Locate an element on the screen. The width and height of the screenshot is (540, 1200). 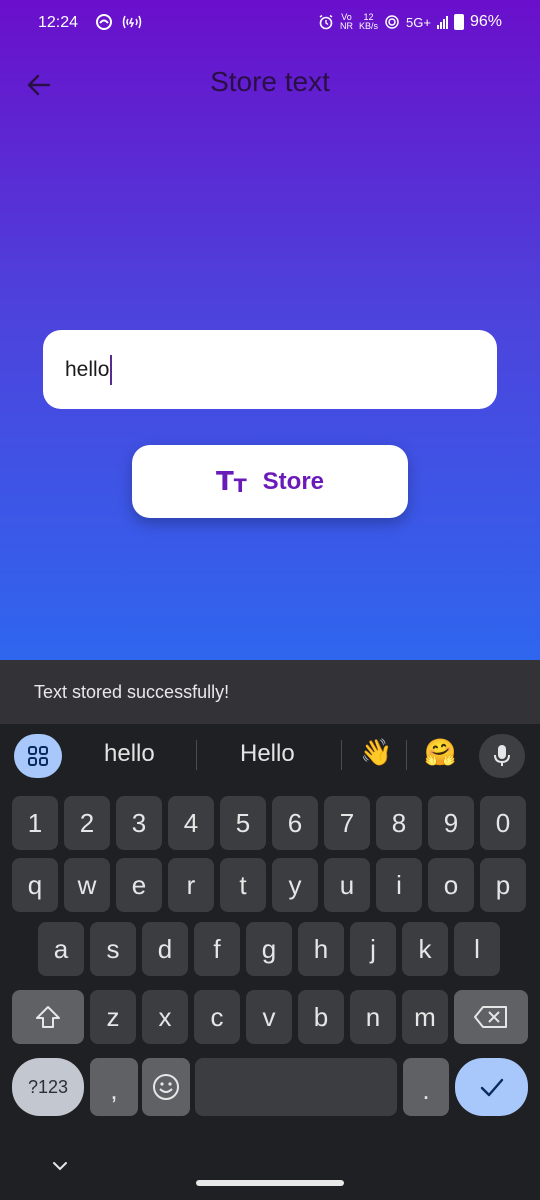
shift-icon is located at coordinates (48, 1017).